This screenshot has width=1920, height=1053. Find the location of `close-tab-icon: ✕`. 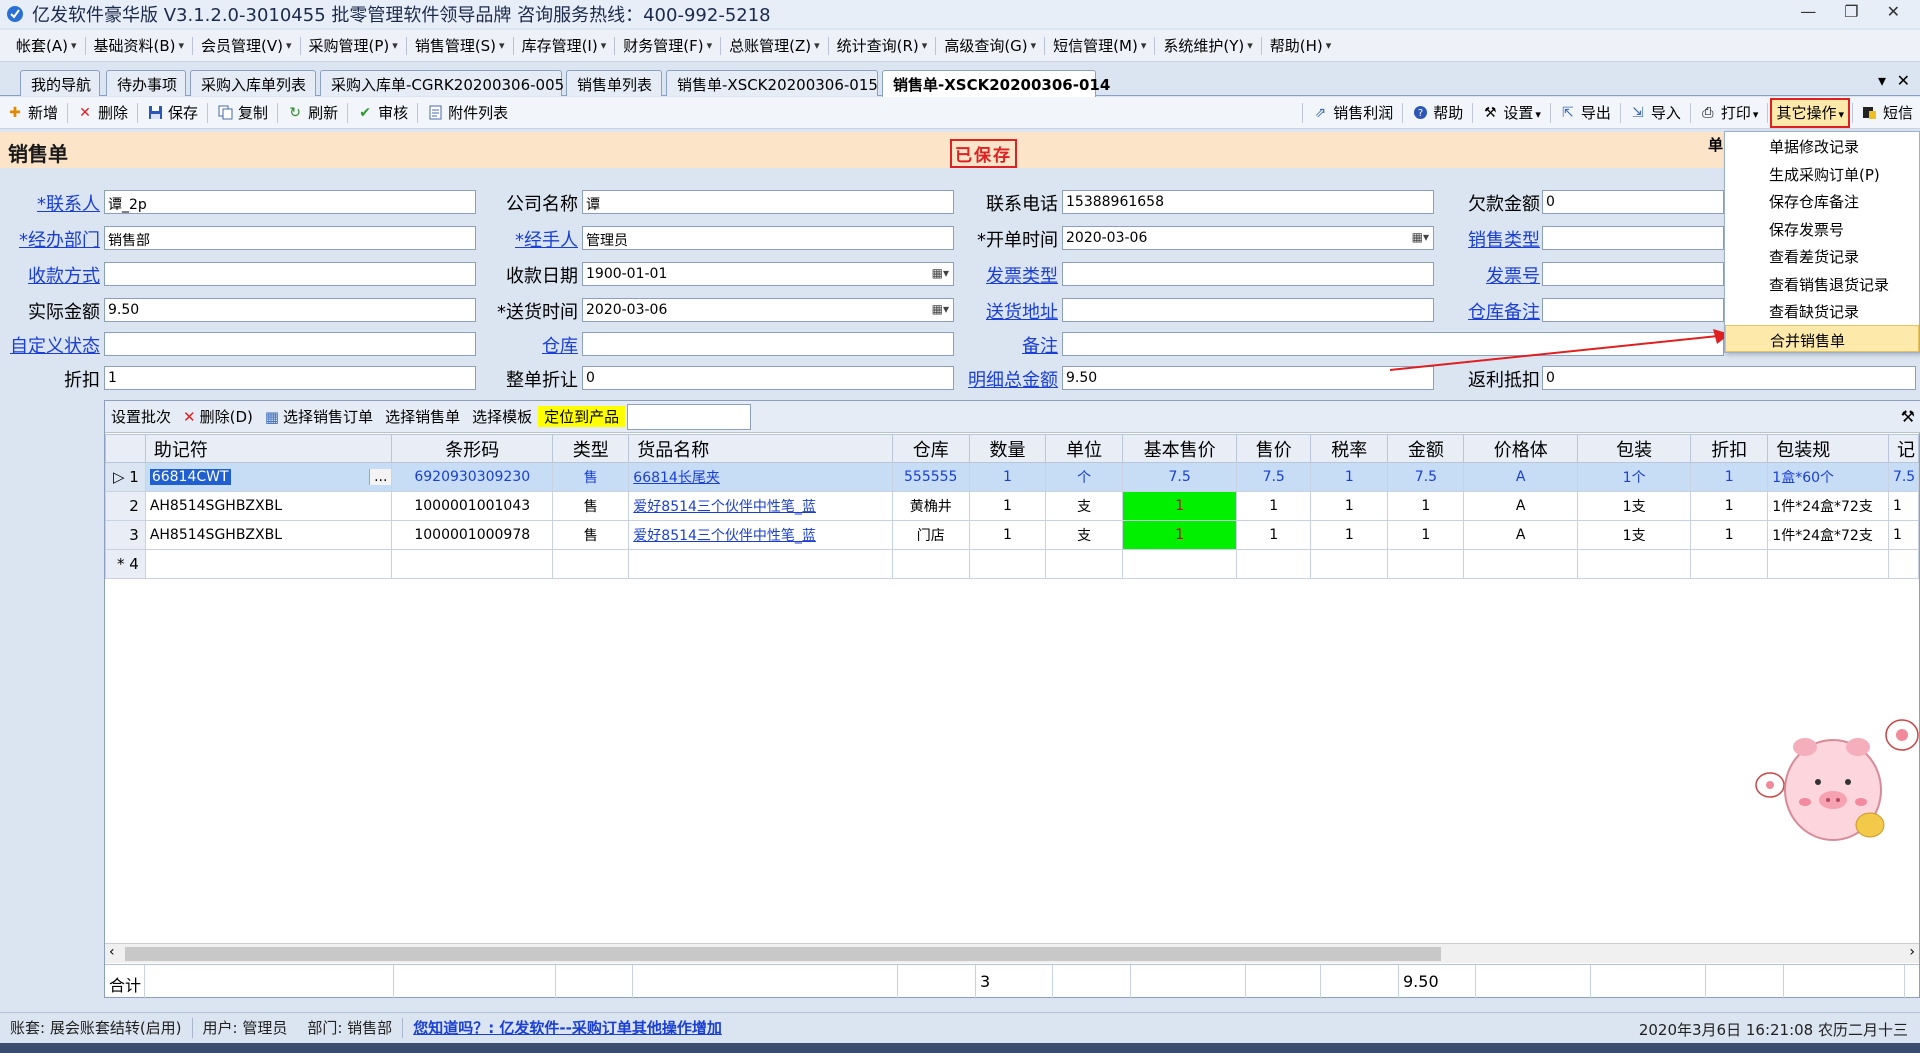

close-tab-icon: ✕ is located at coordinates (1903, 80).